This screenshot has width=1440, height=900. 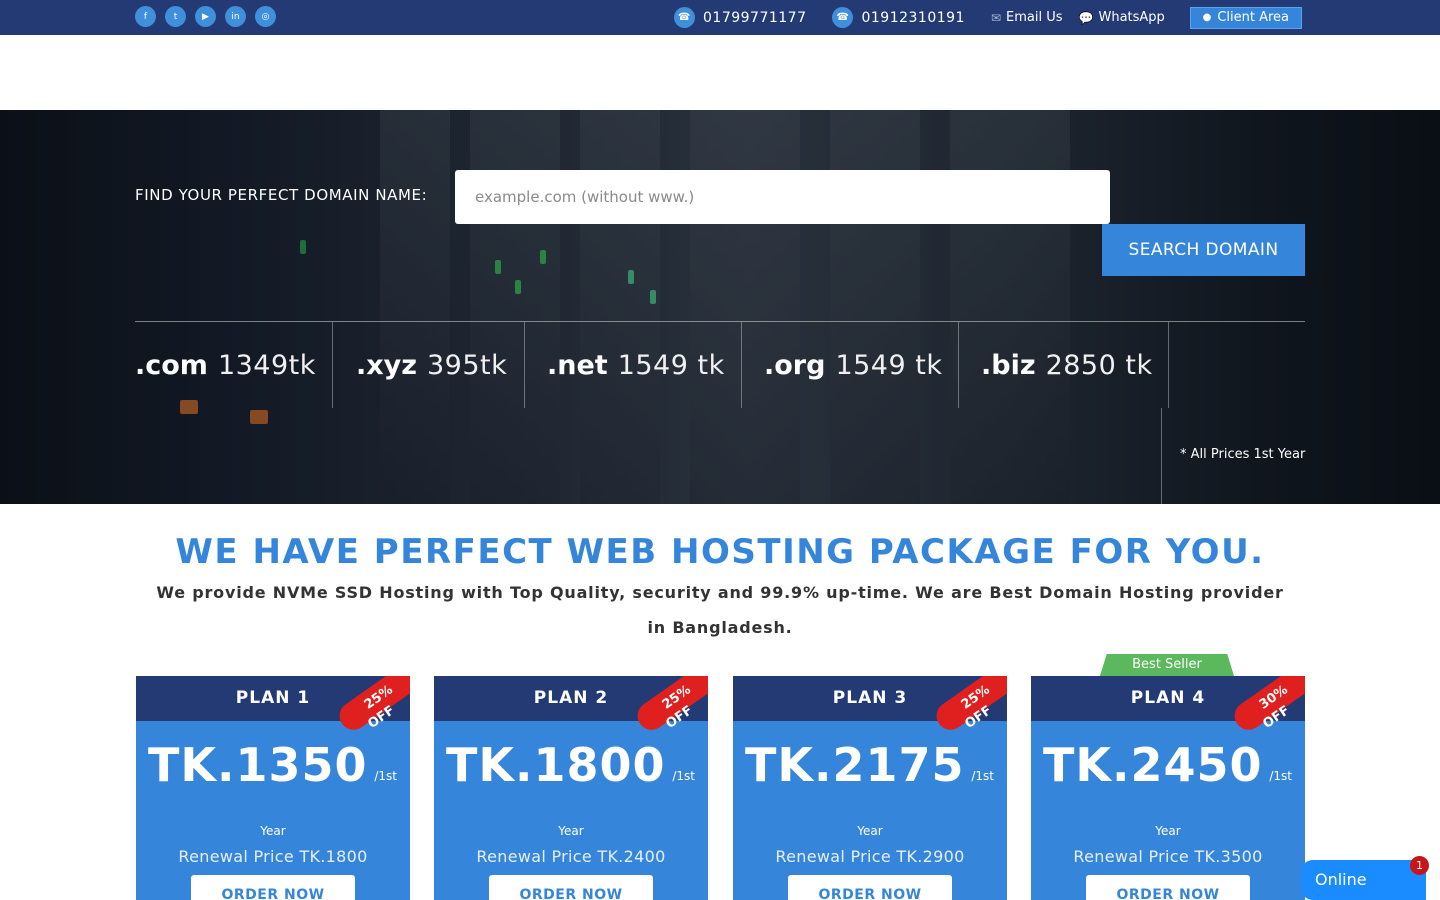 What do you see at coordinates (720, 72) in the screenshot?
I see `header-strip` at bounding box center [720, 72].